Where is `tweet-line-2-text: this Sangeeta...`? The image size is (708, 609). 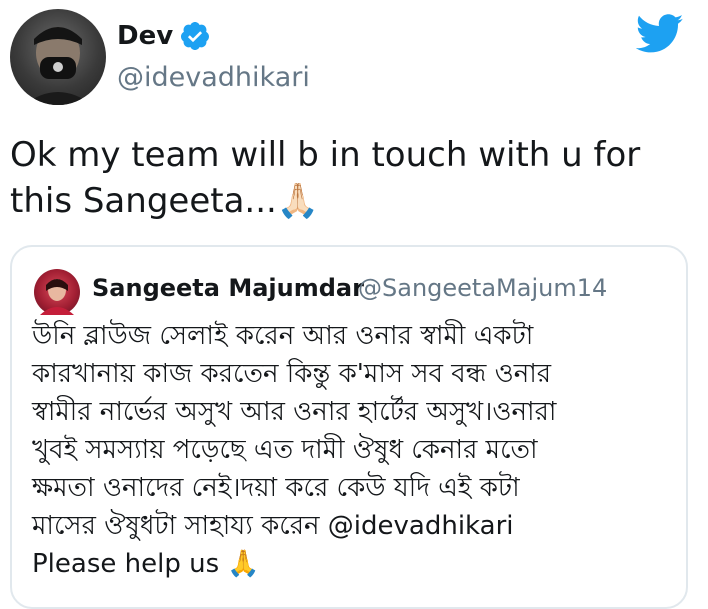
tweet-line-2-text: this Sangeeta... is located at coordinates (143, 201).